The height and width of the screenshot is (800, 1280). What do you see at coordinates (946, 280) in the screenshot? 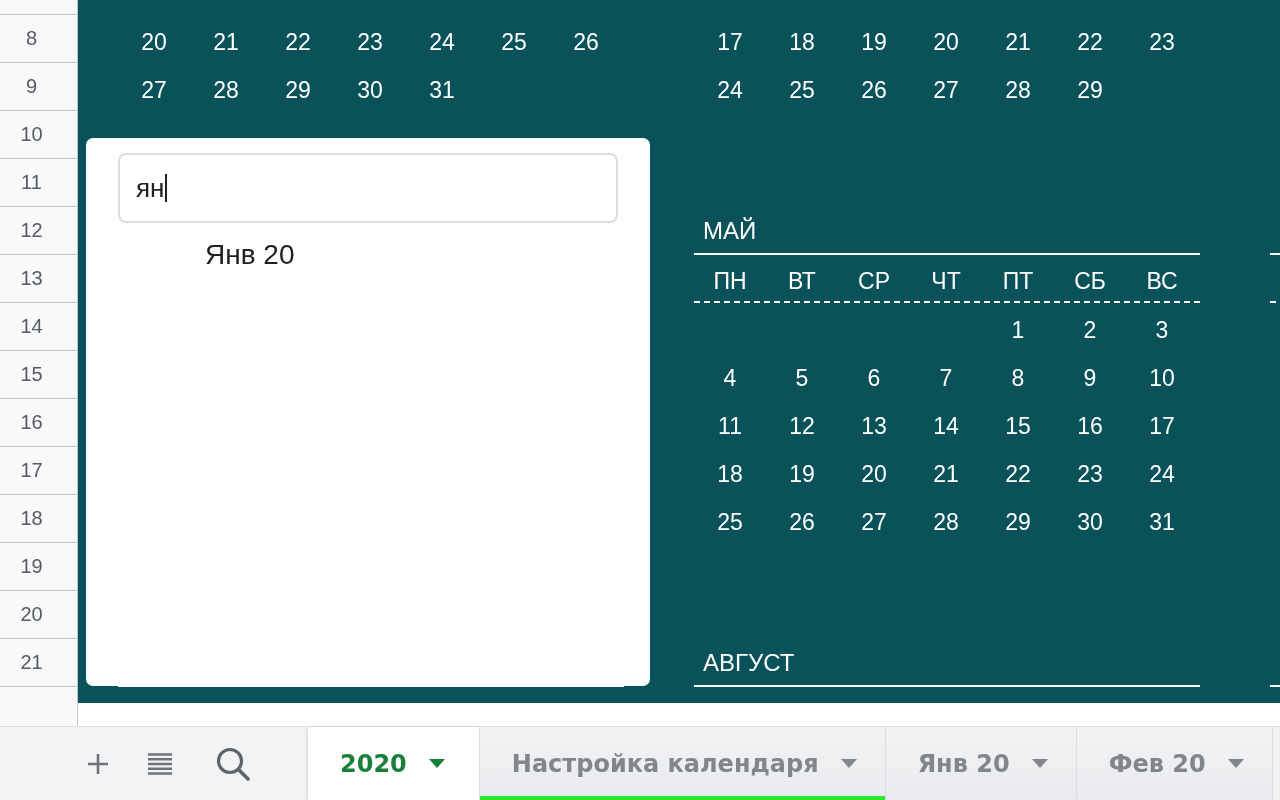
I see `weekday-label: ЧТ` at bounding box center [946, 280].